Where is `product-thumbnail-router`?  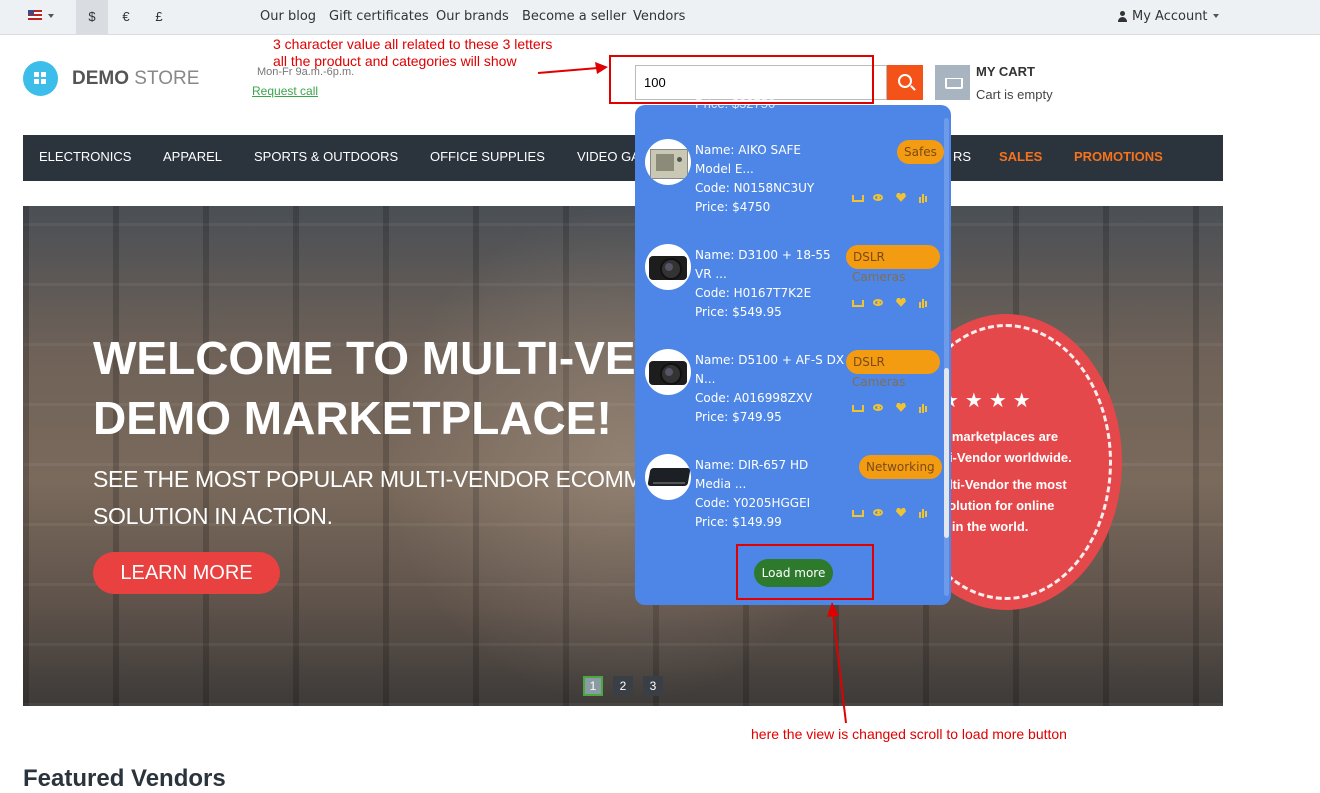 product-thumbnail-router is located at coordinates (668, 477).